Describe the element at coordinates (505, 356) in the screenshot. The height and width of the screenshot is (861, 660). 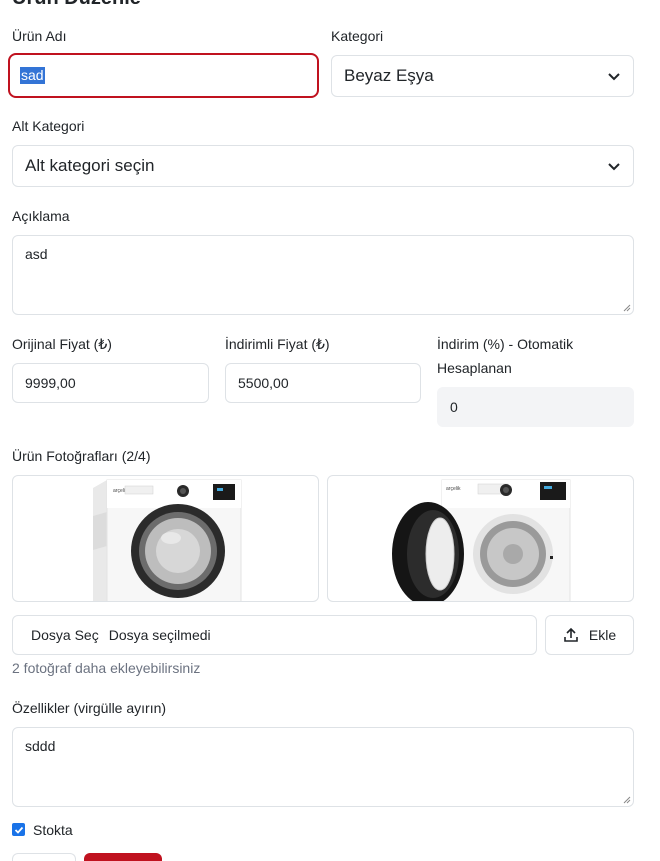
I see `discount-percent-label: İndirim (%) - Otomatik Hesaplanan` at that location.